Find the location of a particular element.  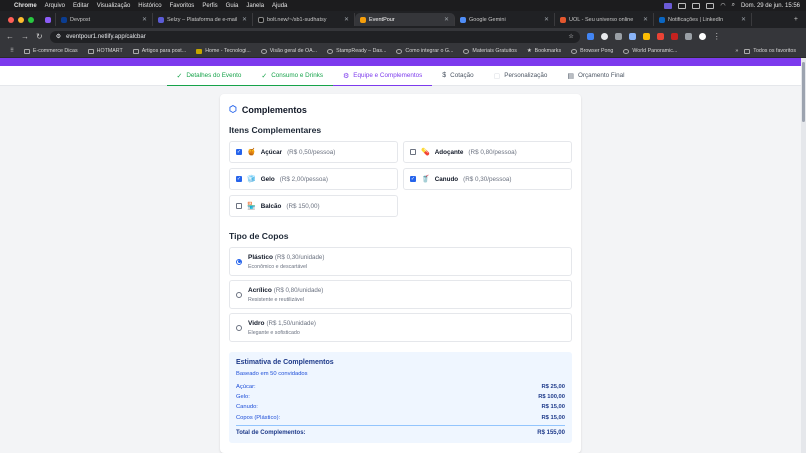

tab-linkedin: Notificações | LinkedIn ✕ is located at coordinates (703, 19).